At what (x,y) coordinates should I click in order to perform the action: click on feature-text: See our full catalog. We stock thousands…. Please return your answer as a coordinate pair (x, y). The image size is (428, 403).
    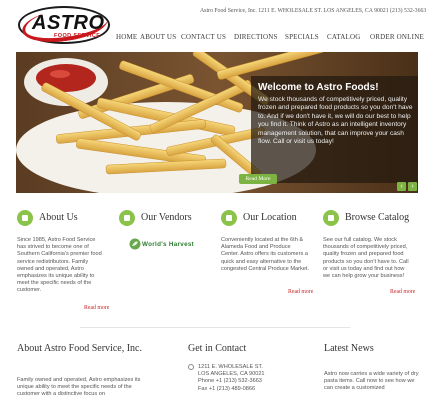
    Looking at the image, I should click on (366, 258).